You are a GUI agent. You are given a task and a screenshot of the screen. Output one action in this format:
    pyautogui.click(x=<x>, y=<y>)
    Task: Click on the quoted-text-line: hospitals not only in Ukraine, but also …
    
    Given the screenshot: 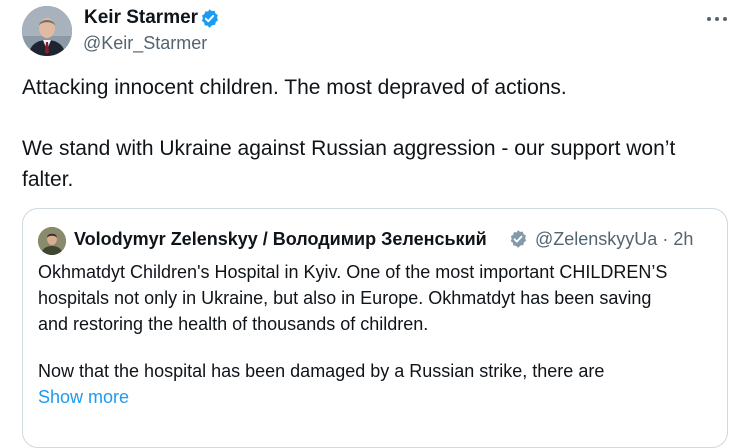 What is the action you would take?
    pyautogui.click(x=345, y=298)
    